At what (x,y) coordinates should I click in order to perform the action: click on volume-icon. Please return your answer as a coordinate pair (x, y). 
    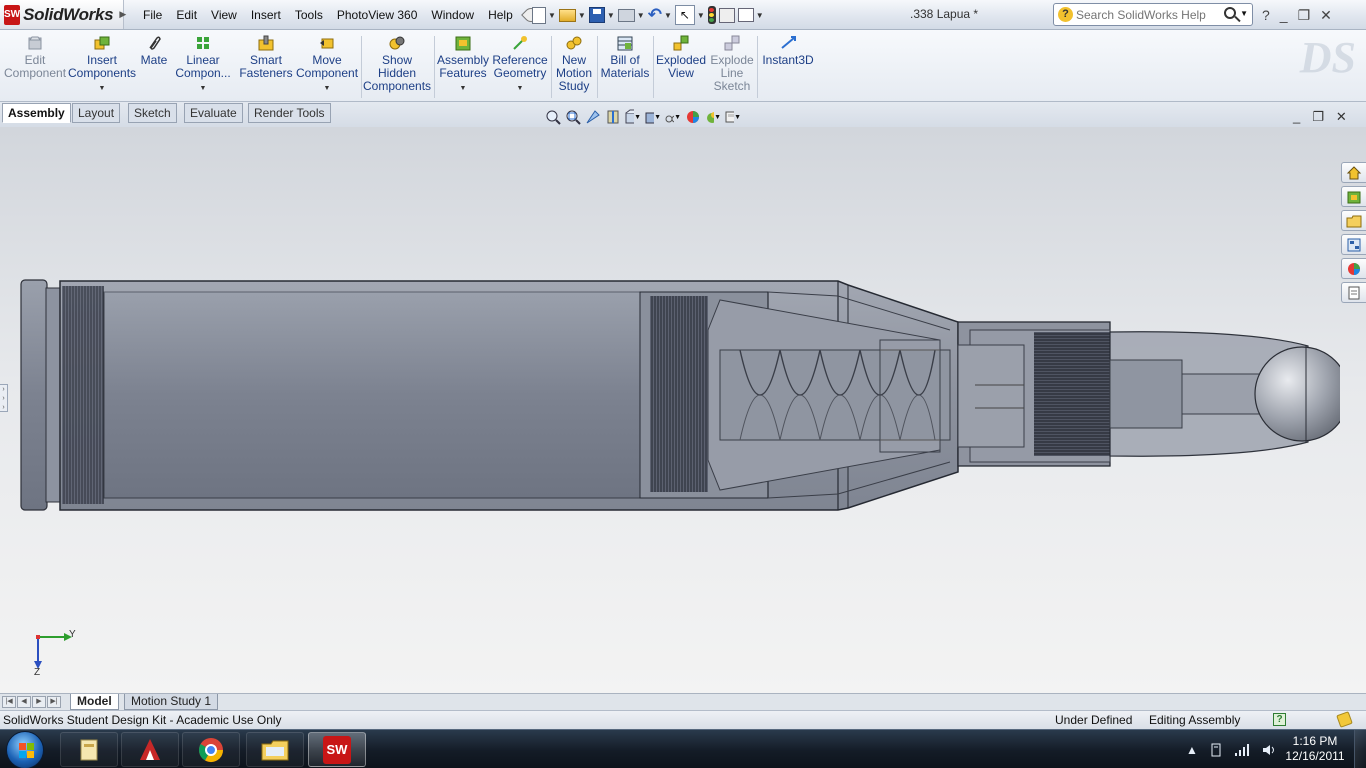
    Looking at the image, I should click on (1269, 750).